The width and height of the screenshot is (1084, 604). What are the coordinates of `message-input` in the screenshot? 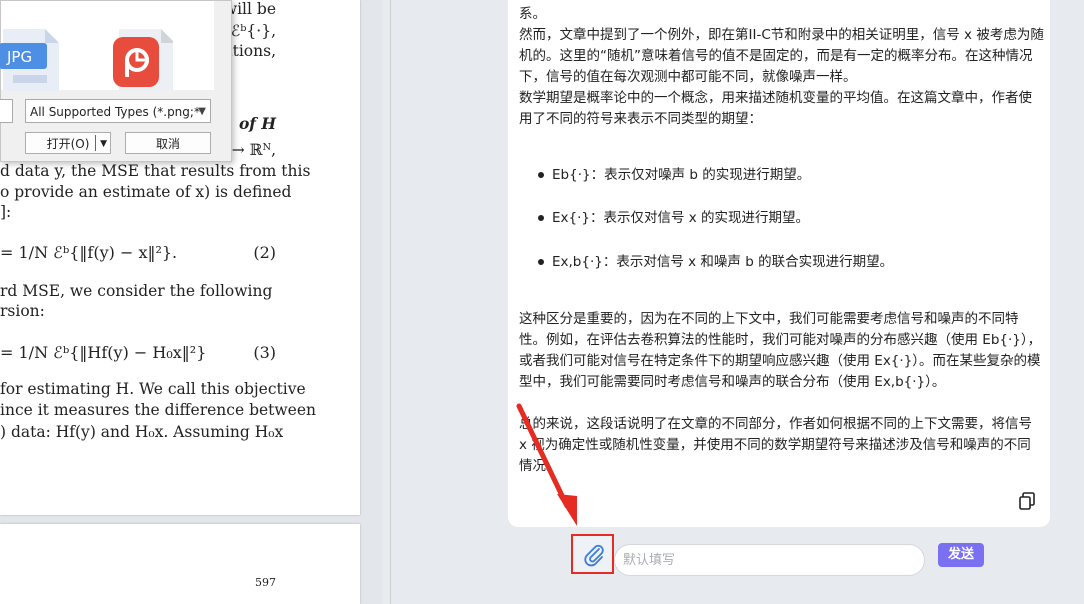 It's located at (769, 560).